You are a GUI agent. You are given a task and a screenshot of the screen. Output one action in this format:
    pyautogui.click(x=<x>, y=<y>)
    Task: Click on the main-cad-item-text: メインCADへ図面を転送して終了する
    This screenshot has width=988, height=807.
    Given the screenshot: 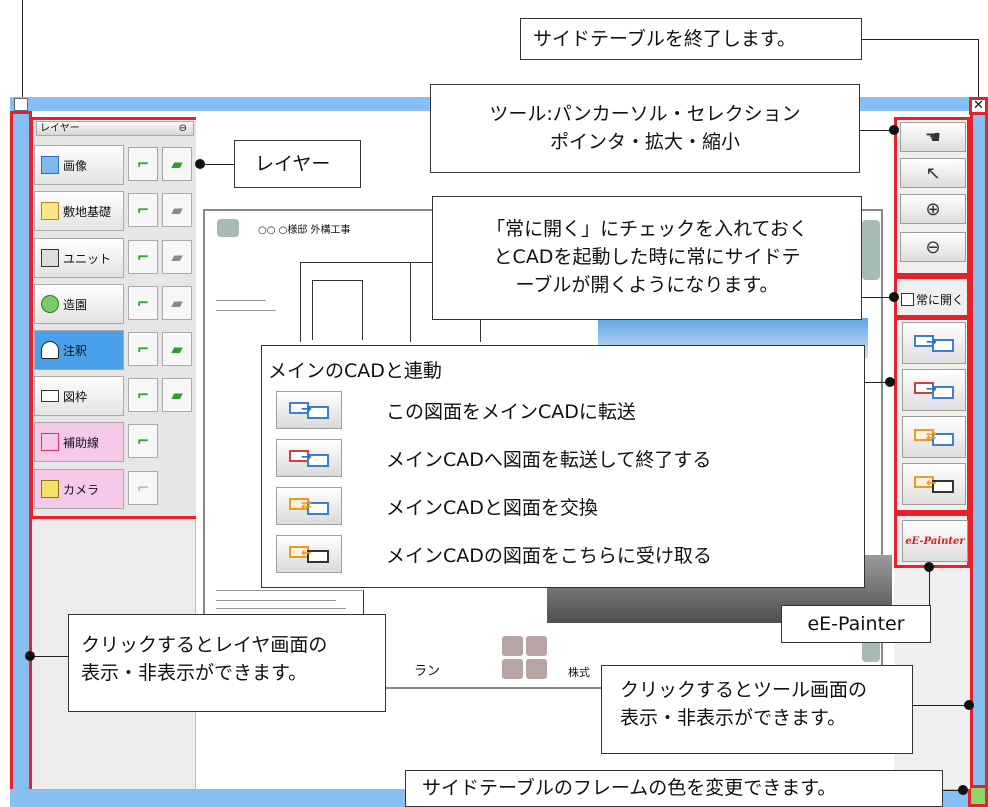 What is the action you would take?
    pyautogui.click(x=549, y=460)
    